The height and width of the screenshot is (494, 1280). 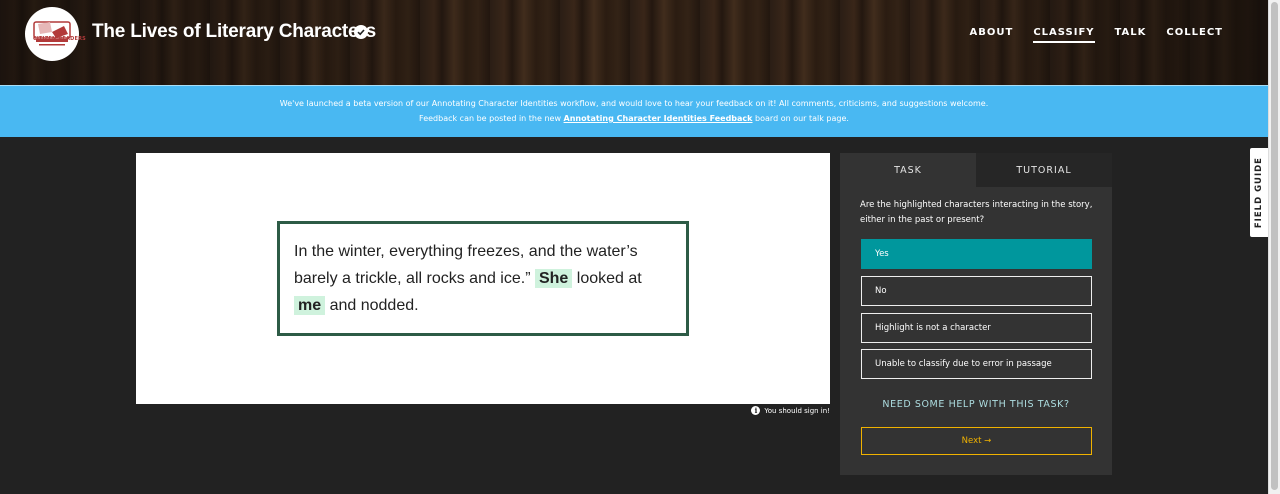 What do you see at coordinates (908, 170) in the screenshot?
I see `tab-task: TASK` at bounding box center [908, 170].